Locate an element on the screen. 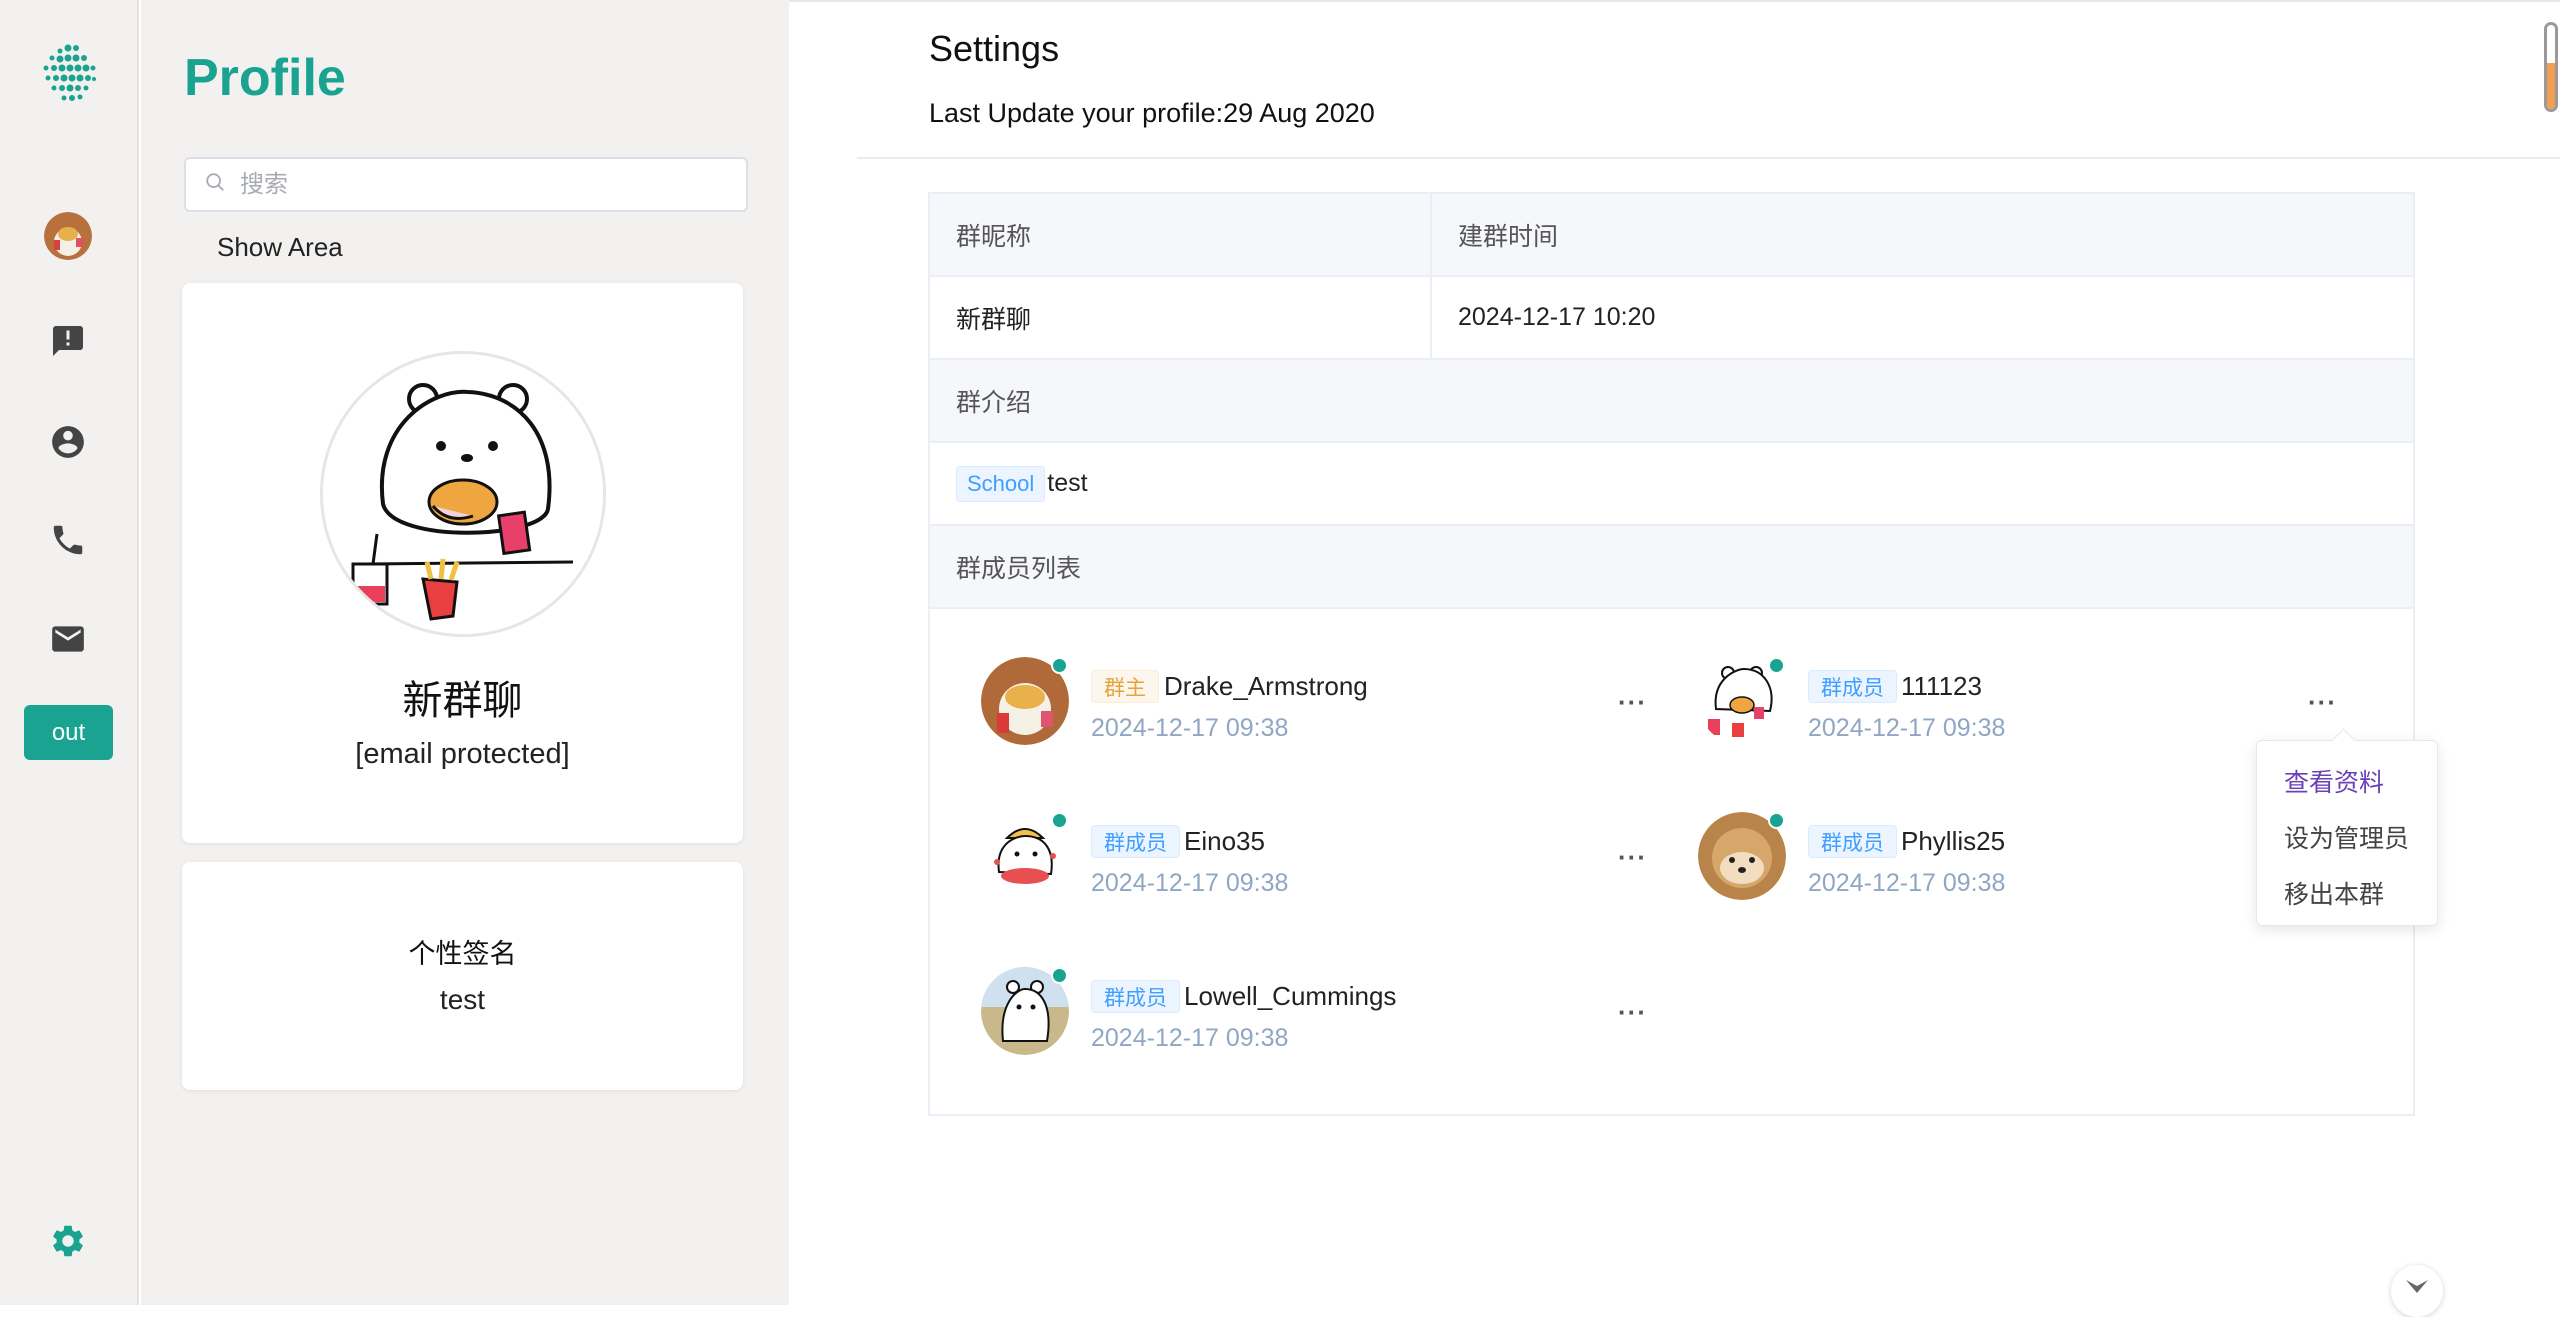 The width and height of the screenshot is (2560, 1317). members-label: 群成员列表 is located at coordinates (1019, 568).